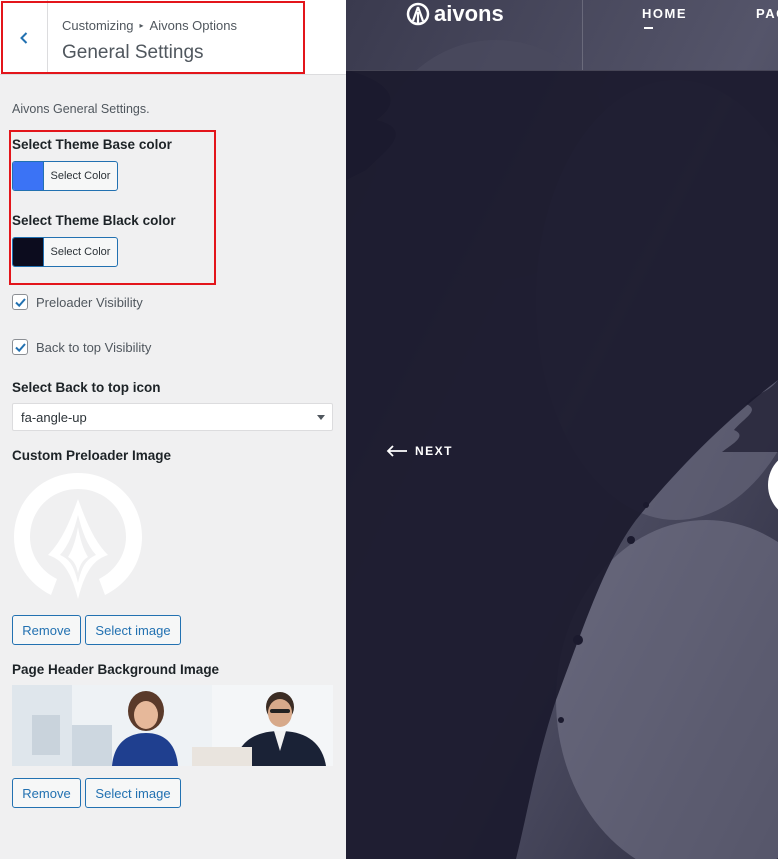 This screenshot has width=778, height=859. I want to click on back-button, so click(24, 37).